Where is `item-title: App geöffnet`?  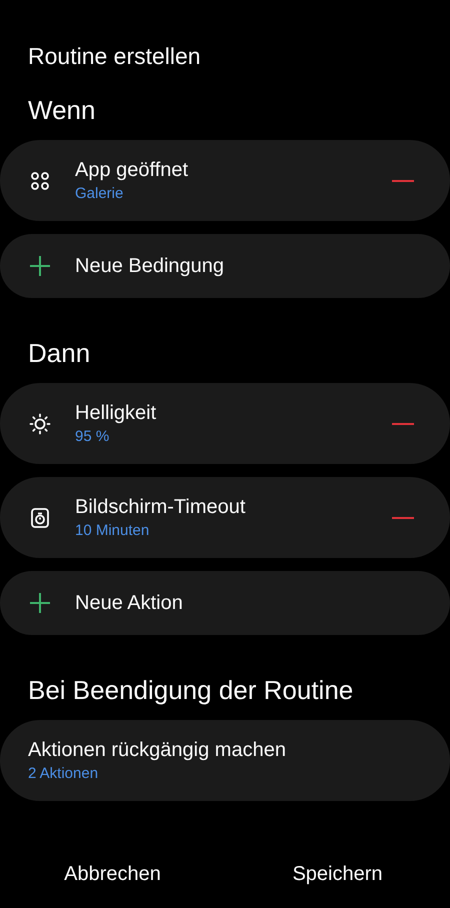 item-title: App geöffnet is located at coordinates (132, 170).